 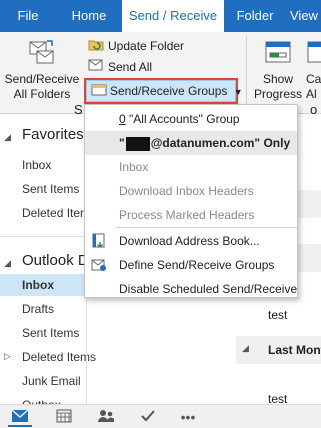 I want to click on menu-item-define-groups-label: Define Send/Receive Groups, so click(x=197, y=265).